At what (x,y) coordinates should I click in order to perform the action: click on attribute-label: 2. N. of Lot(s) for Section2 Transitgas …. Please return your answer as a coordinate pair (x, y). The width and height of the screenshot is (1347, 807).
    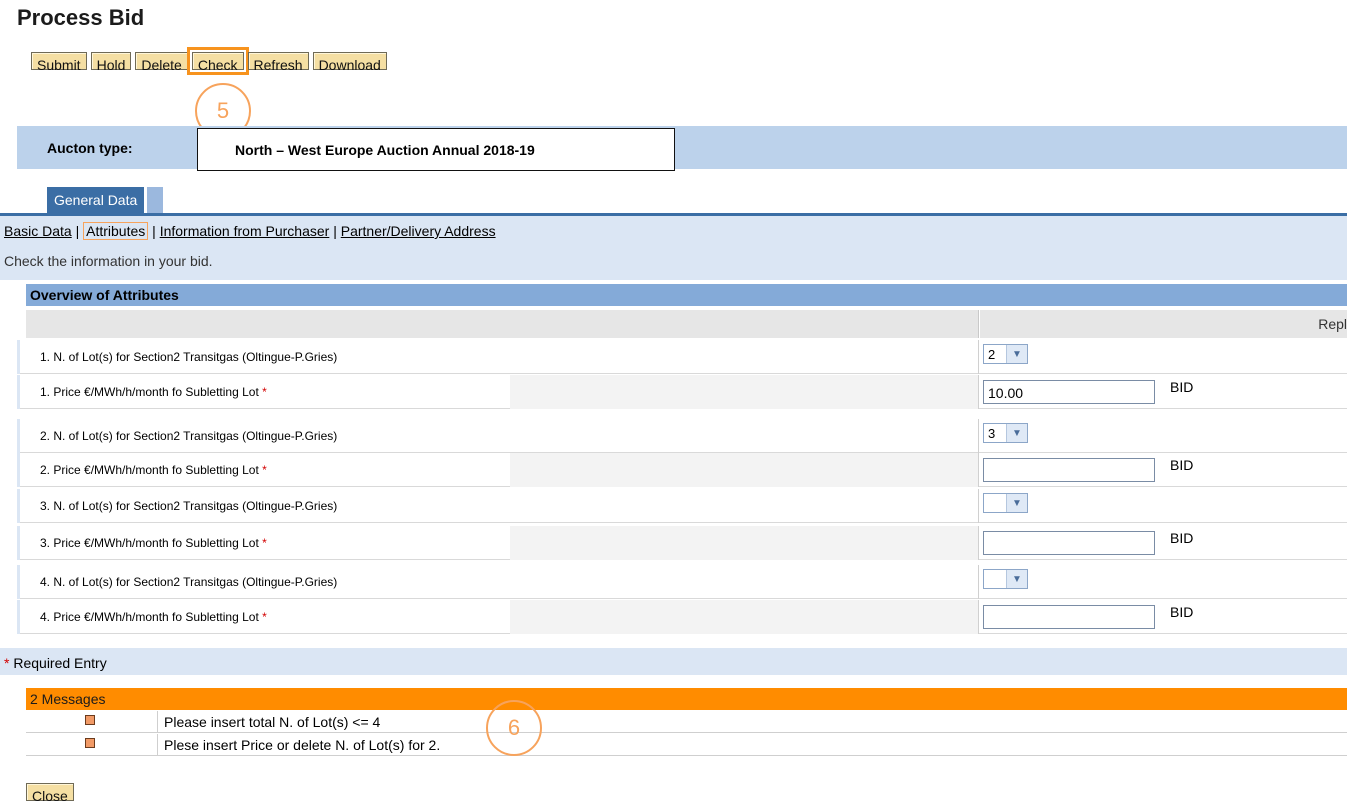
    Looking at the image, I should click on (189, 436).